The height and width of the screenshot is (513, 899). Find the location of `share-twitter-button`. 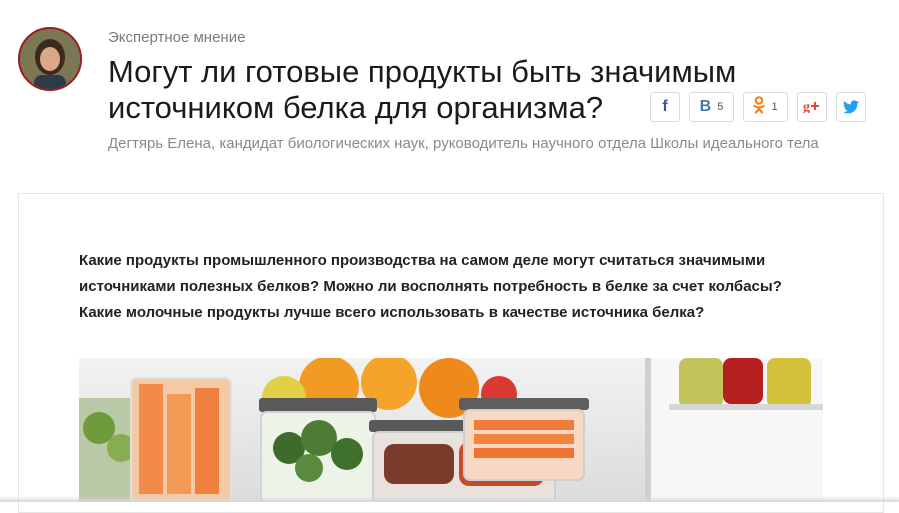

share-twitter-button is located at coordinates (851, 107).